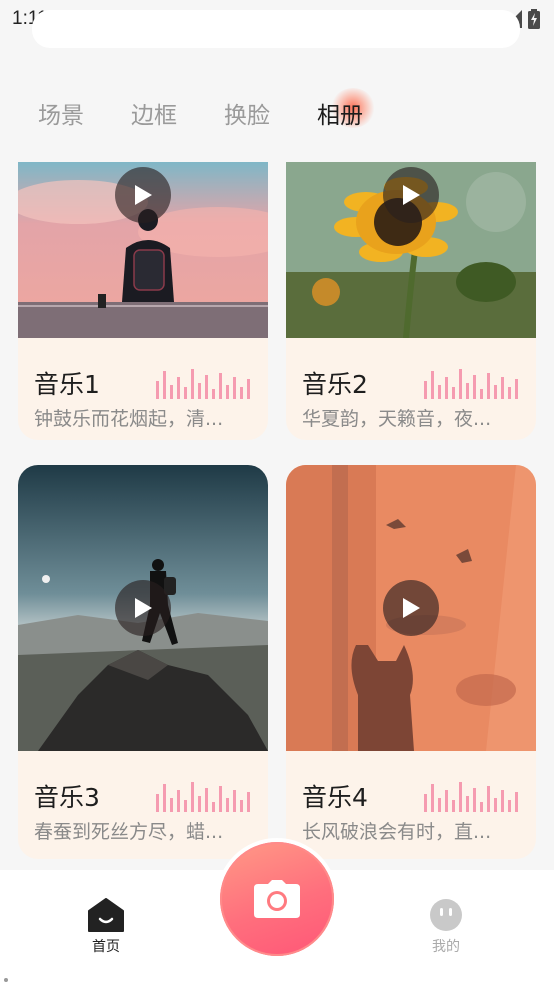 This screenshot has width=554, height=985. What do you see at coordinates (143, 250) in the screenshot?
I see `card-1-image` at bounding box center [143, 250].